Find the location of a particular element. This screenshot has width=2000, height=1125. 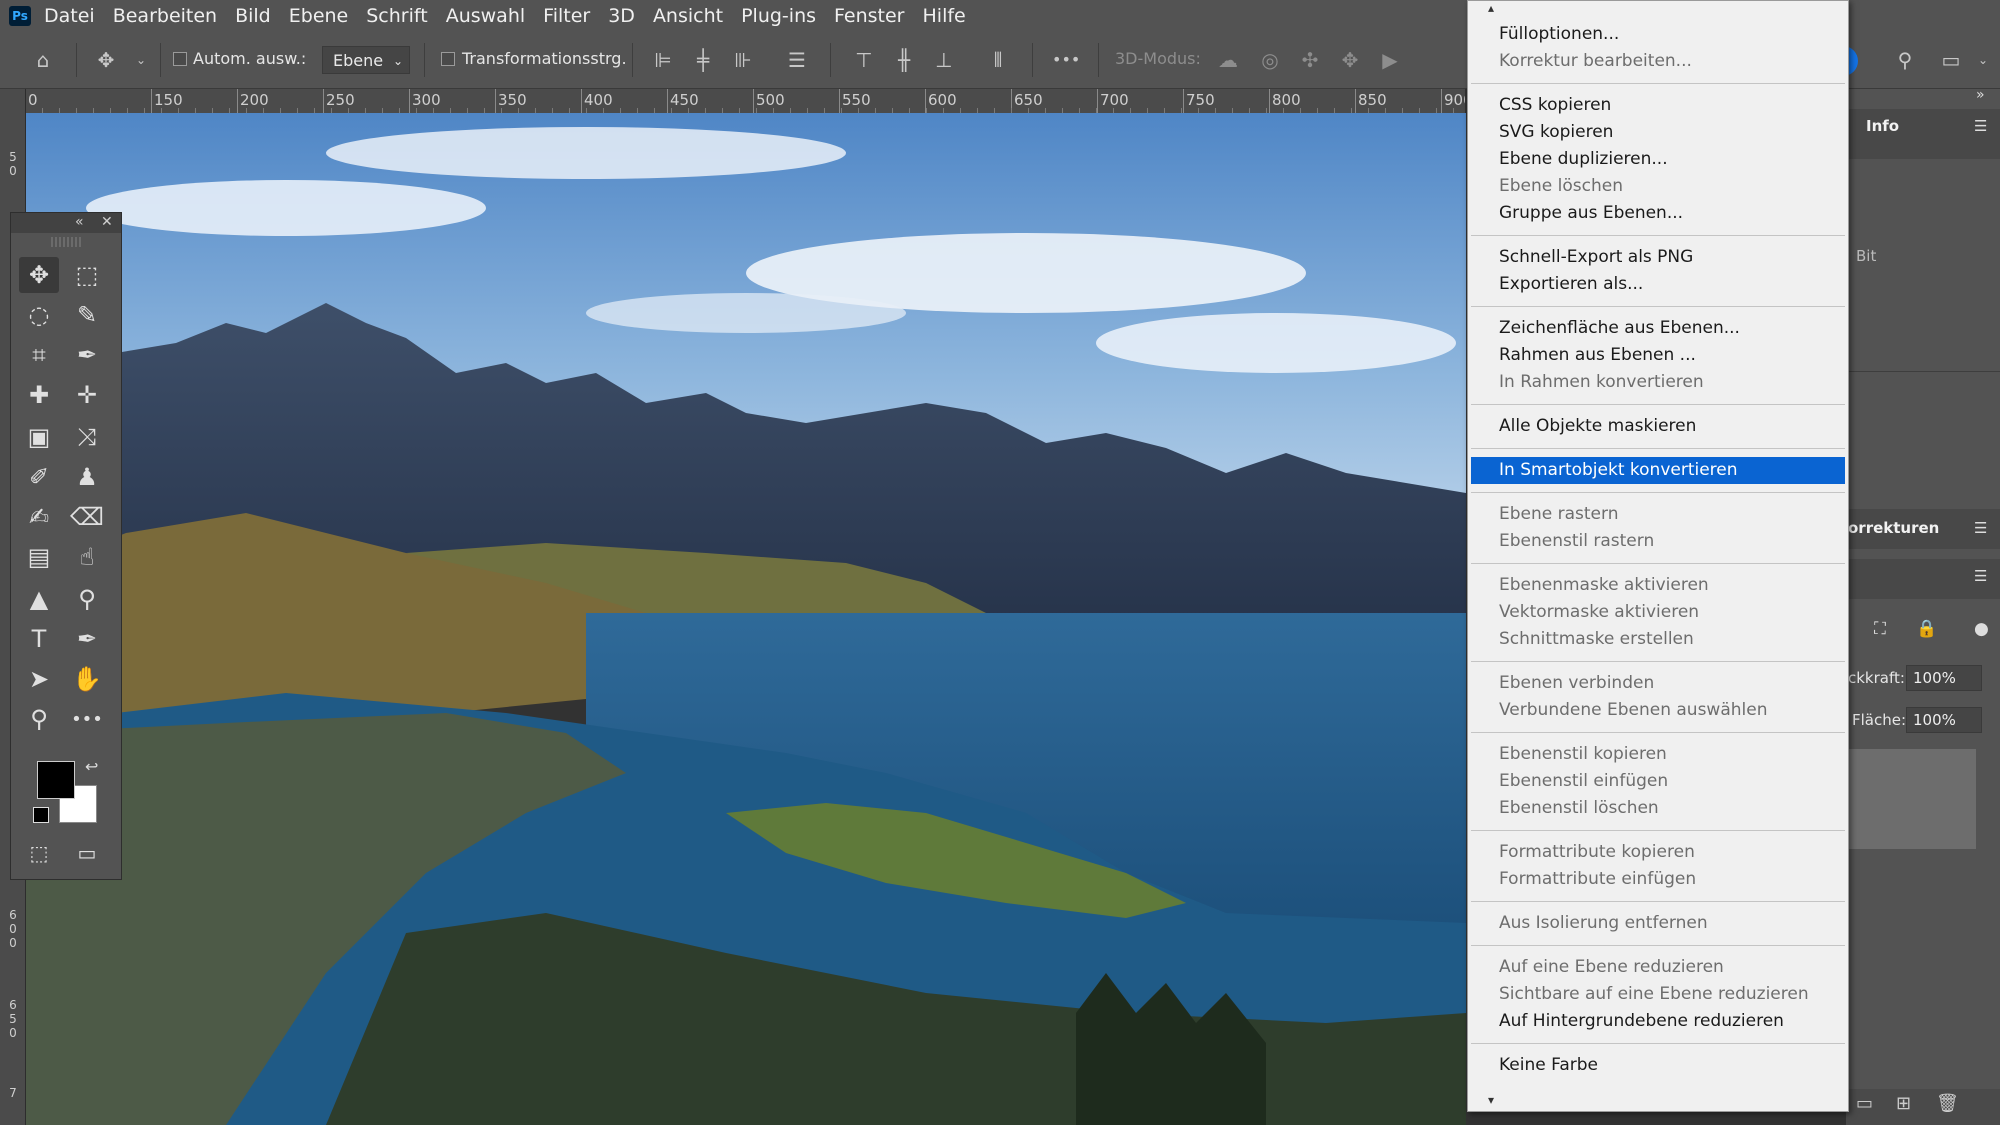

crop-tool-icon: ⌗ is located at coordinates (39, 355).